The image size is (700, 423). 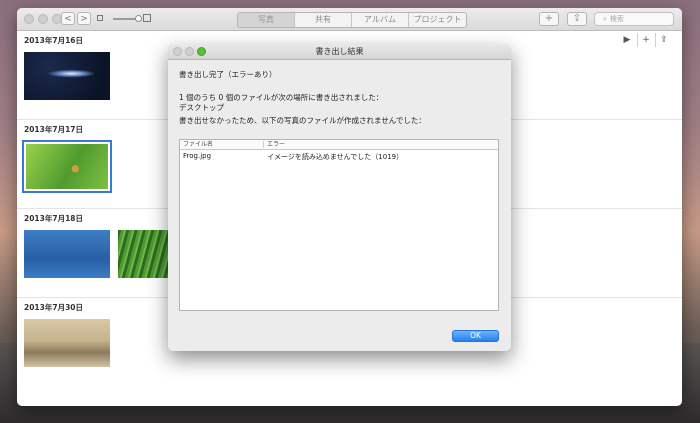 What do you see at coordinates (43, 19) in the screenshot?
I see `minimize-window-button` at bounding box center [43, 19].